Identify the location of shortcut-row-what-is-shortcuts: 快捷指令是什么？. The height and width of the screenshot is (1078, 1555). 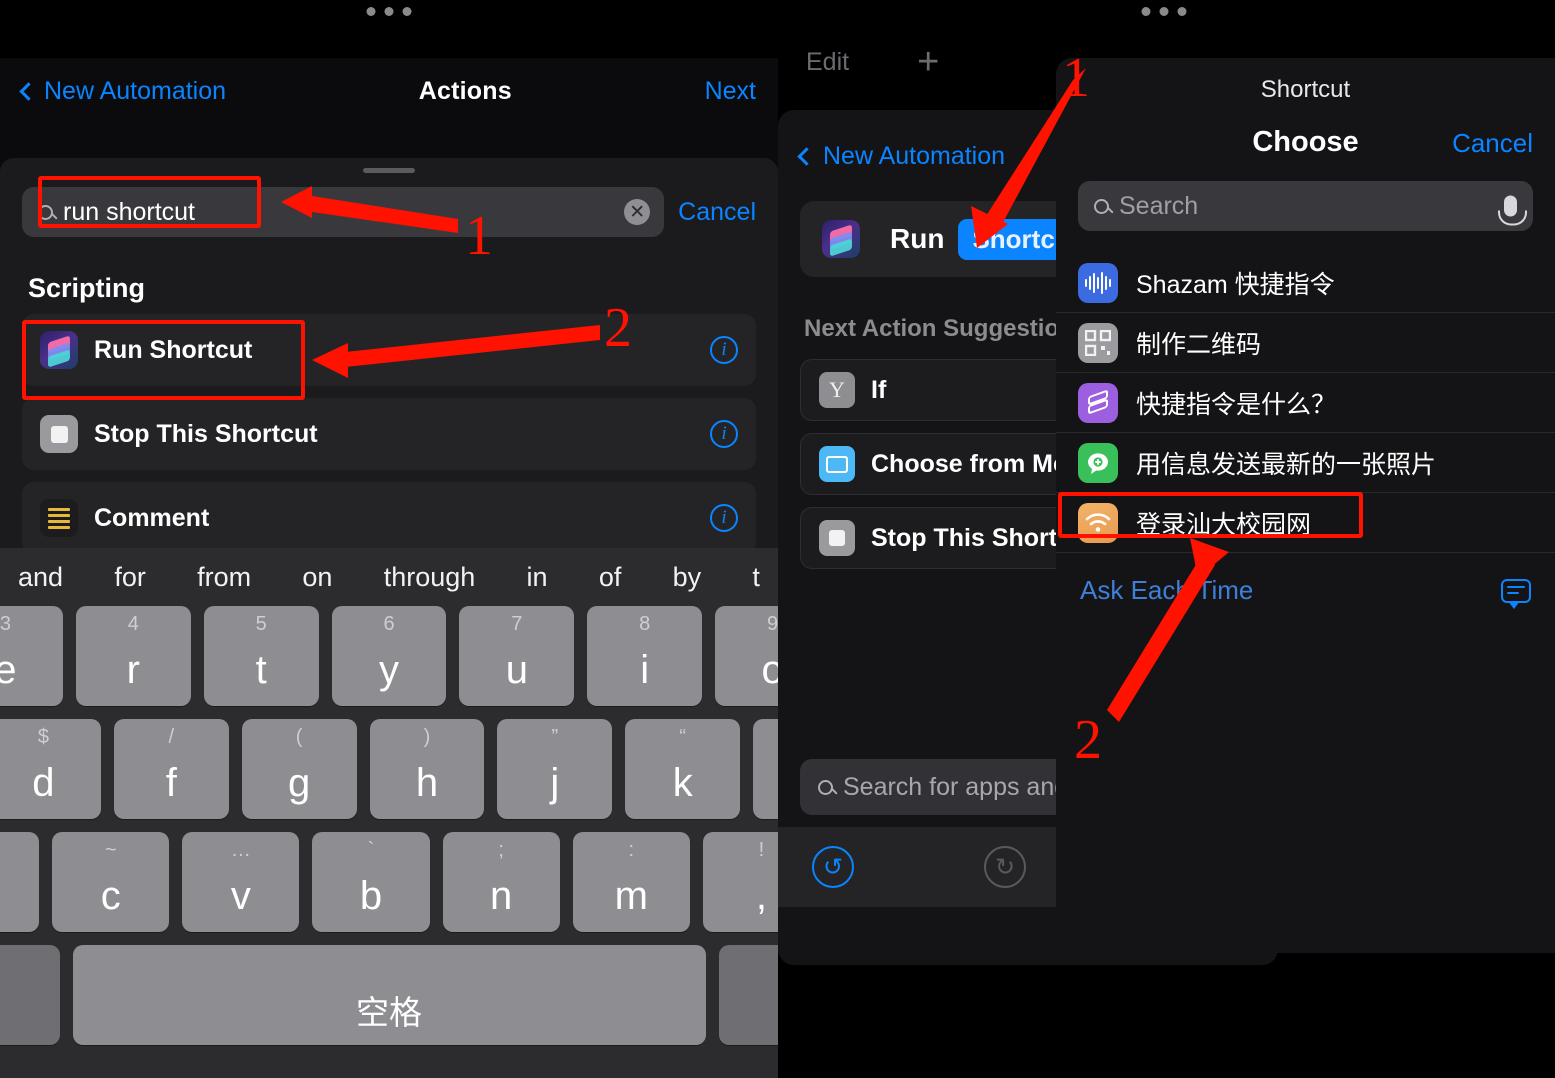
(1305, 403).